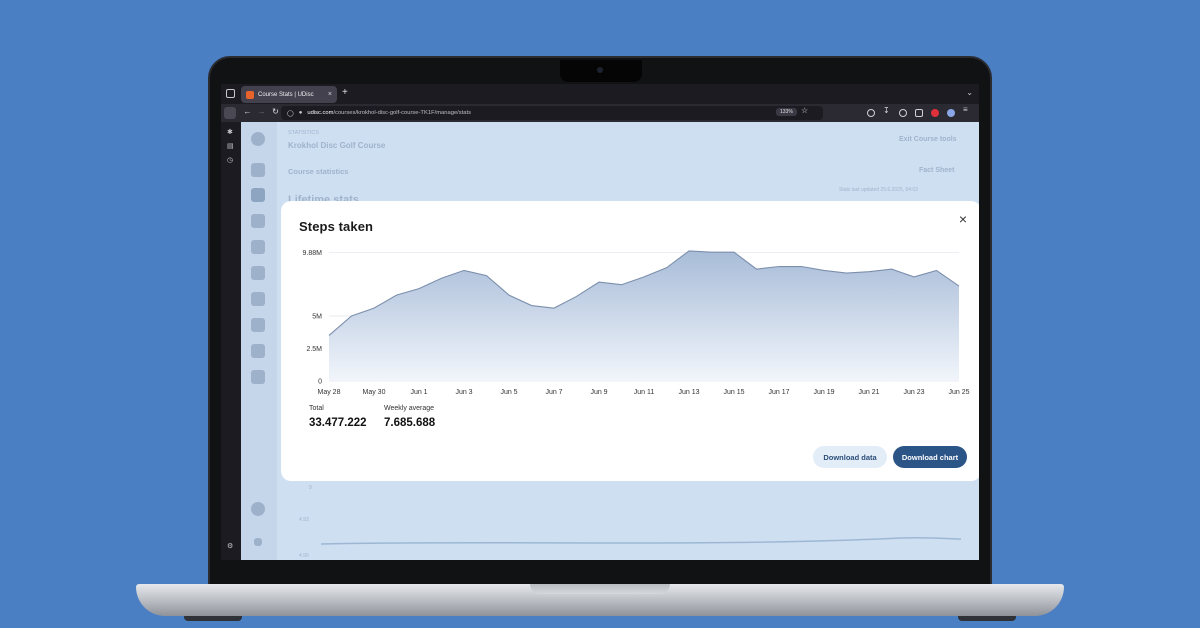 This screenshot has height=628, width=1200. I want to click on download-data-button: Download data, so click(850, 457).